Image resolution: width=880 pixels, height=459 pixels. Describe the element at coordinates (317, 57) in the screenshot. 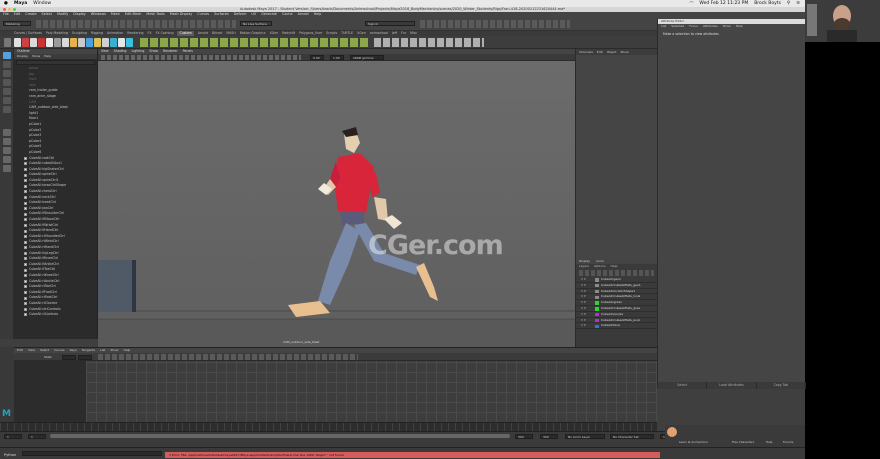

I see `exposure-field: 0.00` at that location.